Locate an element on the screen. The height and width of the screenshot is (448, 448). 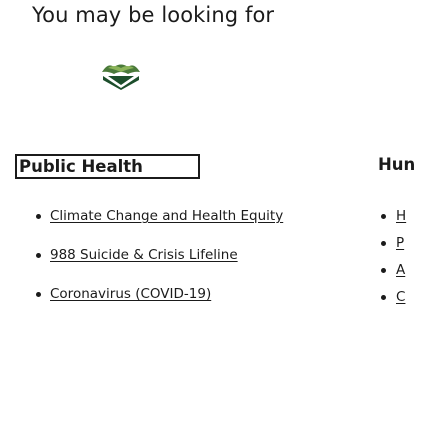
list-item: Coronavirus (COVID-19) is located at coordinates (175, 294).